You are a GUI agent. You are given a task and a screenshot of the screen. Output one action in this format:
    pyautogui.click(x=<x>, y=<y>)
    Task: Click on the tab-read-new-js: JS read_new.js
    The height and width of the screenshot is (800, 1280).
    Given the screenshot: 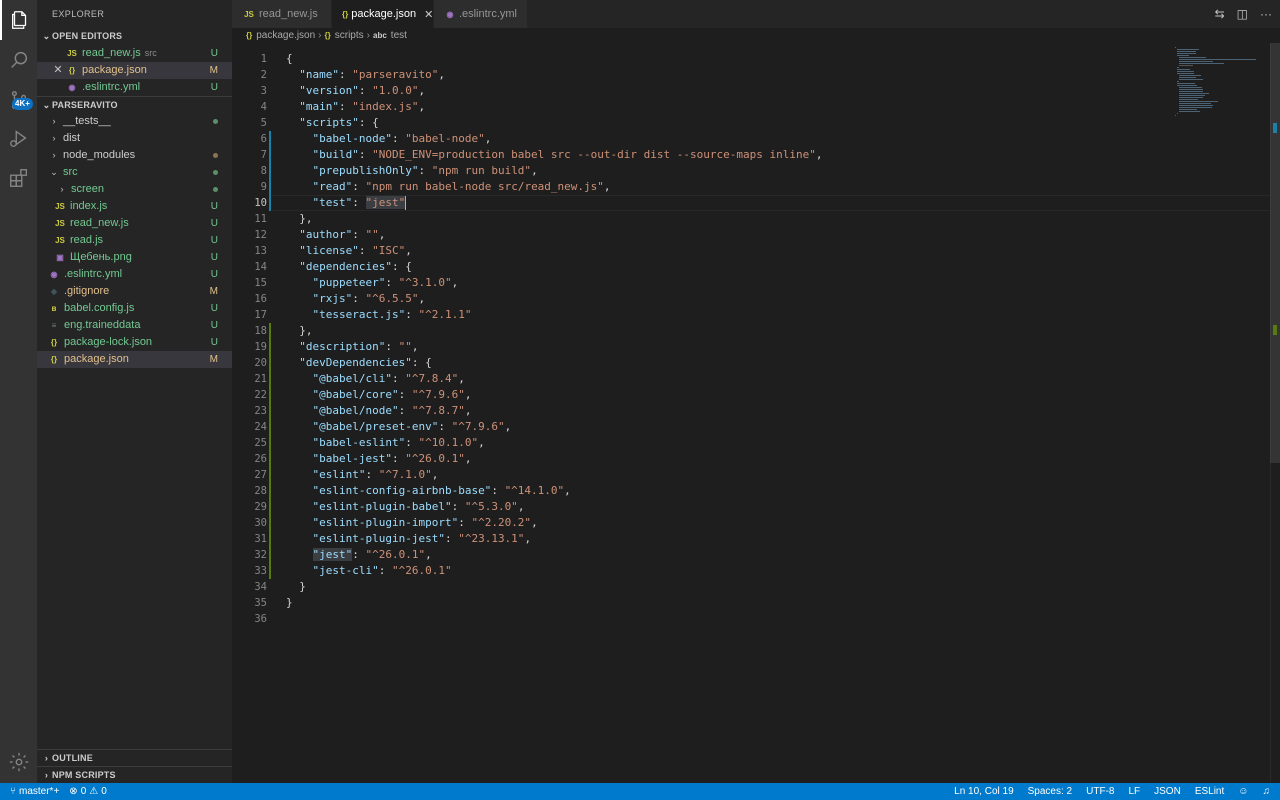 What is the action you would take?
    pyautogui.click(x=282, y=14)
    